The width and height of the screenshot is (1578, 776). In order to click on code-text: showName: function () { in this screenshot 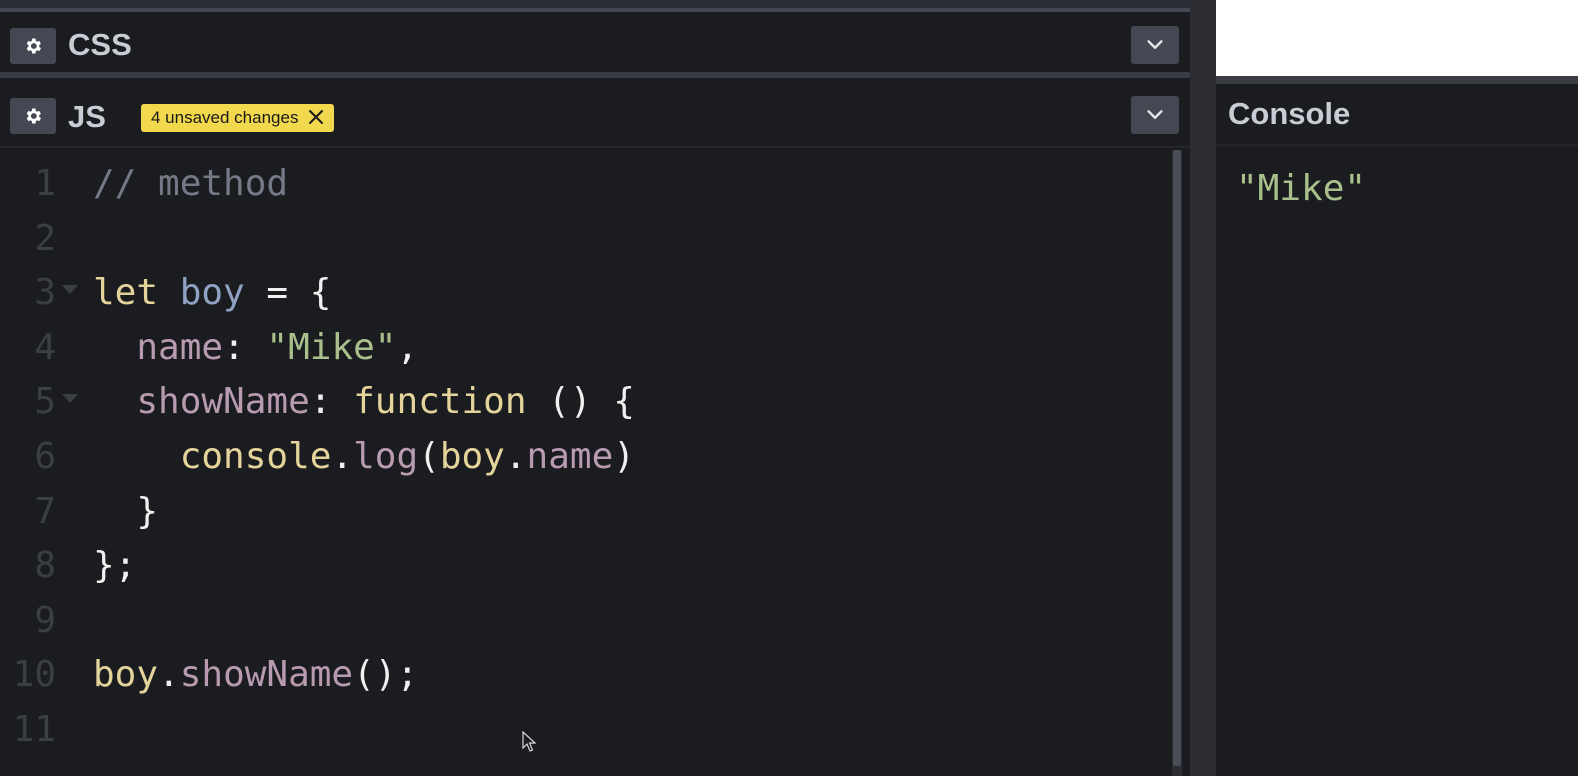, I will do `click(364, 401)`.